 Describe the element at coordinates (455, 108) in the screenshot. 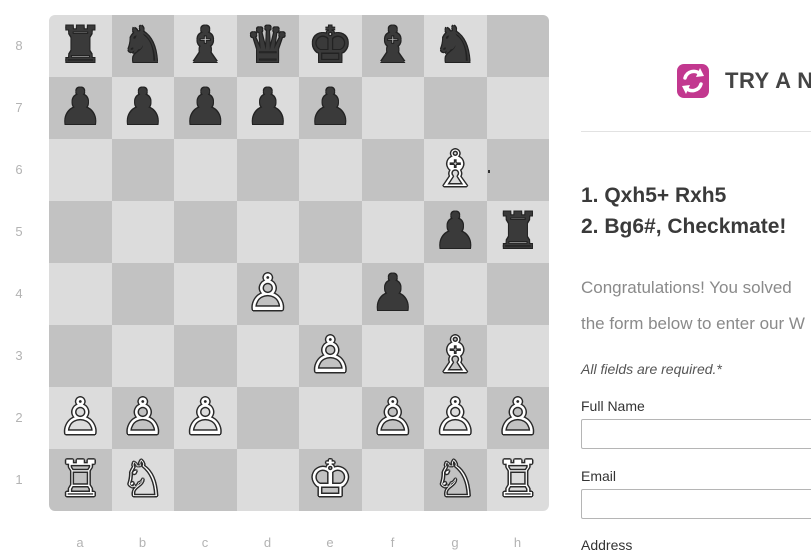

I see `square-g7` at that location.